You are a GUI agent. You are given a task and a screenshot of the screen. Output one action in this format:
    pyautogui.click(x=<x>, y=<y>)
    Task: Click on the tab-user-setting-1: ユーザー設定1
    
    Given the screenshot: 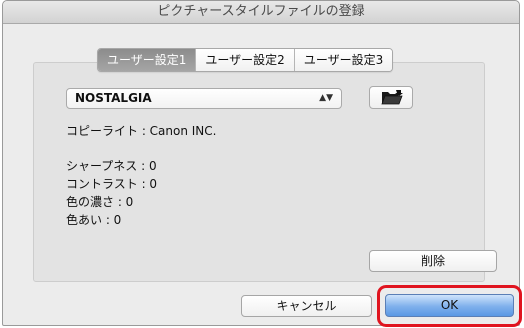 What is the action you would take?
    pyautogui.click(x=147, y=60)
    